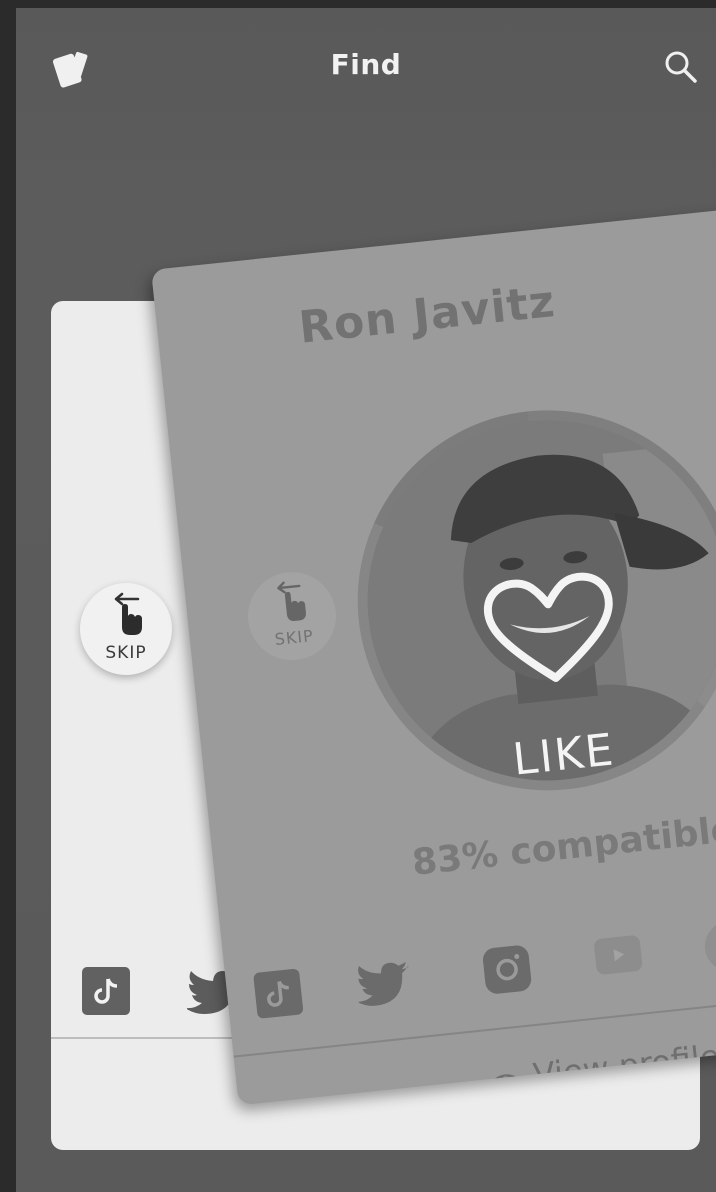 Image resolution: width=716 pixels, height=1192 pixels. What do you see at coordinates (709, 946) in the screenshot?
I see `pinterest-icon` at bounding box center [709, 946].